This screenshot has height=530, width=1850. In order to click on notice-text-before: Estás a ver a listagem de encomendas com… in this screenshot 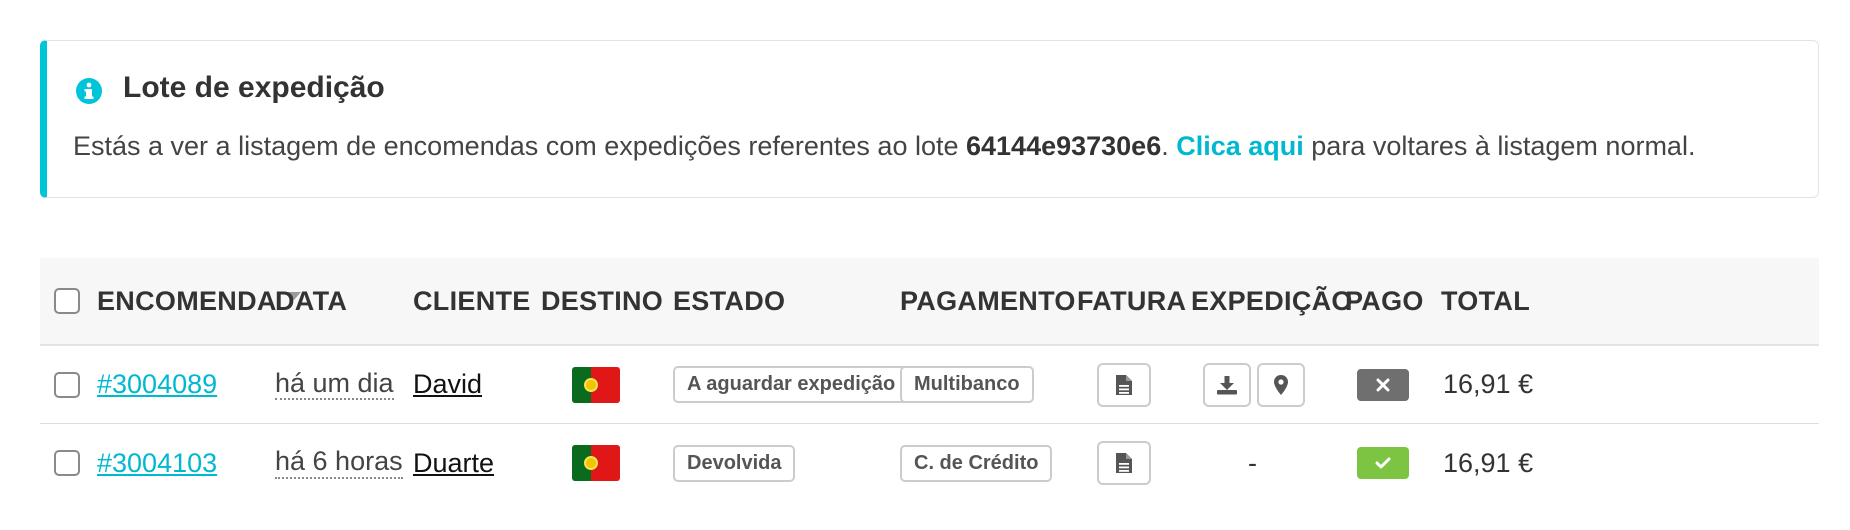, I will do `click(519, 146)`.